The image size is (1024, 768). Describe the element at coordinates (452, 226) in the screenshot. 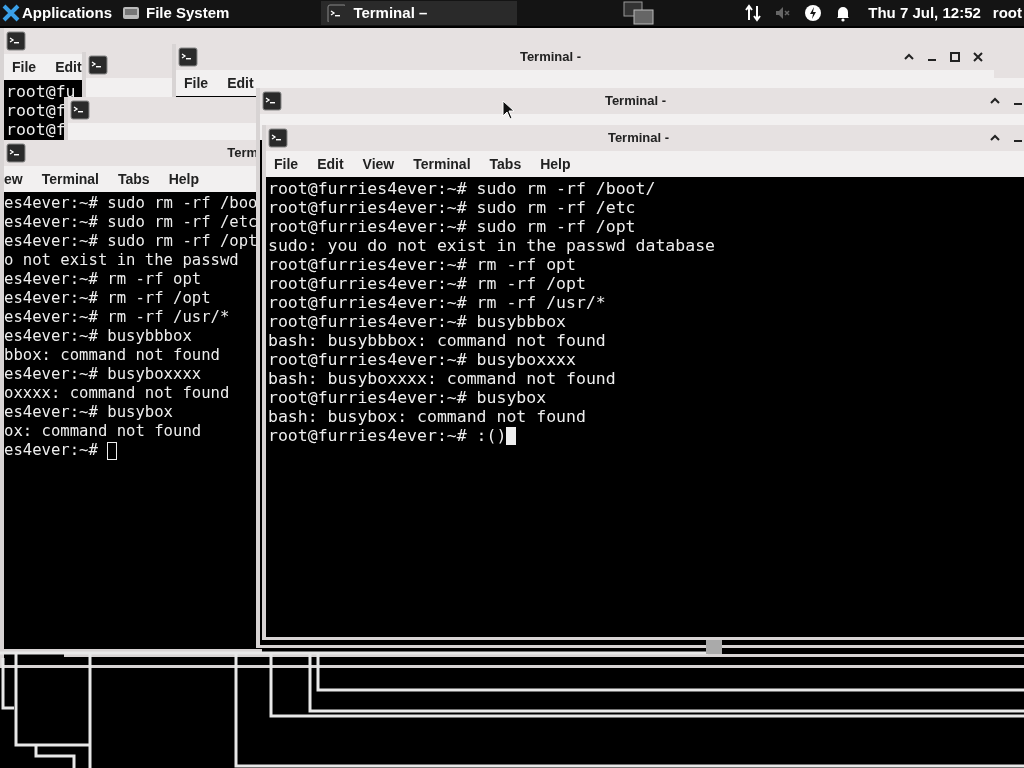

I see `terminal-line: root@furries4ever:~# sudo rm -rf /opt` at that location.